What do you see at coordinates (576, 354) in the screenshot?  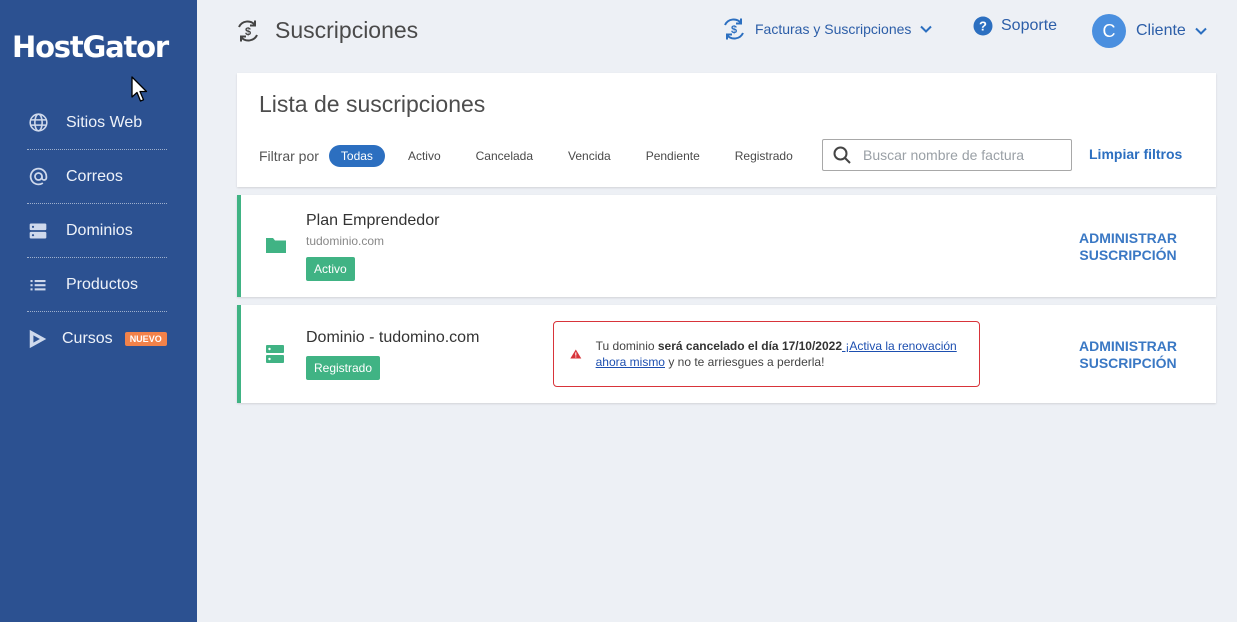 I see `warning-icon` at bounding box center [576, 354].